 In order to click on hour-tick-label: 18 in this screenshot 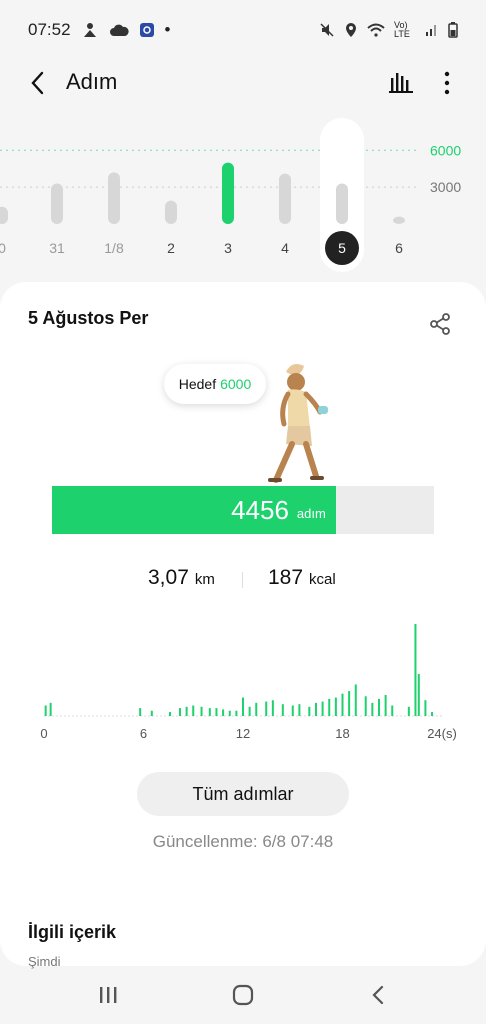, I will do `click(342, 733)`.